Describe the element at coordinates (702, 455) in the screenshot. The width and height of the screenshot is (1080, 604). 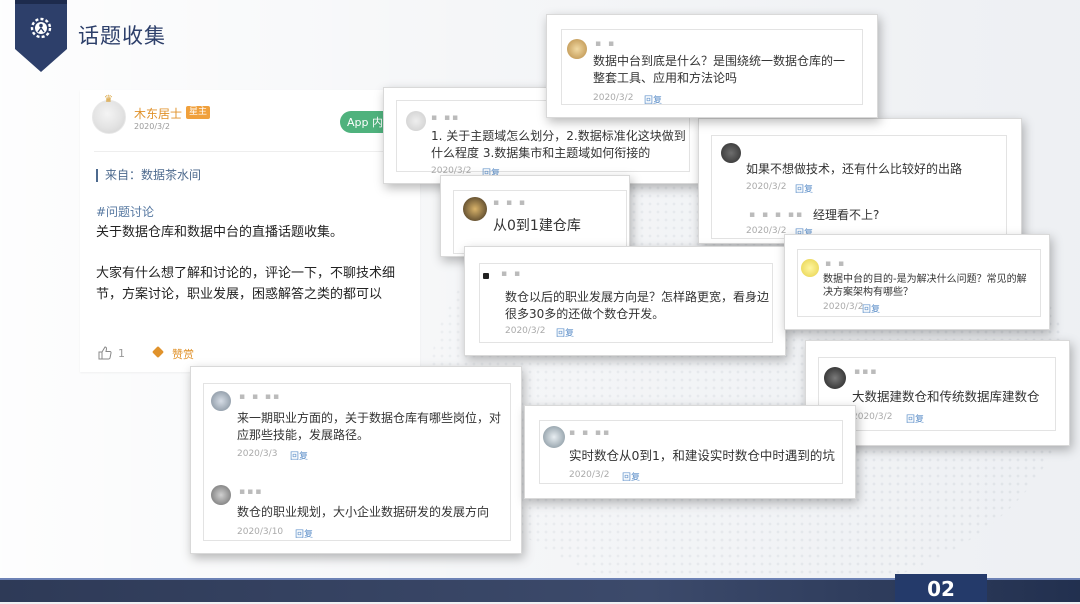
I see `comment-text: 实时数仓从0到1，和建设实时数仓中时遇到的坑` at that location.